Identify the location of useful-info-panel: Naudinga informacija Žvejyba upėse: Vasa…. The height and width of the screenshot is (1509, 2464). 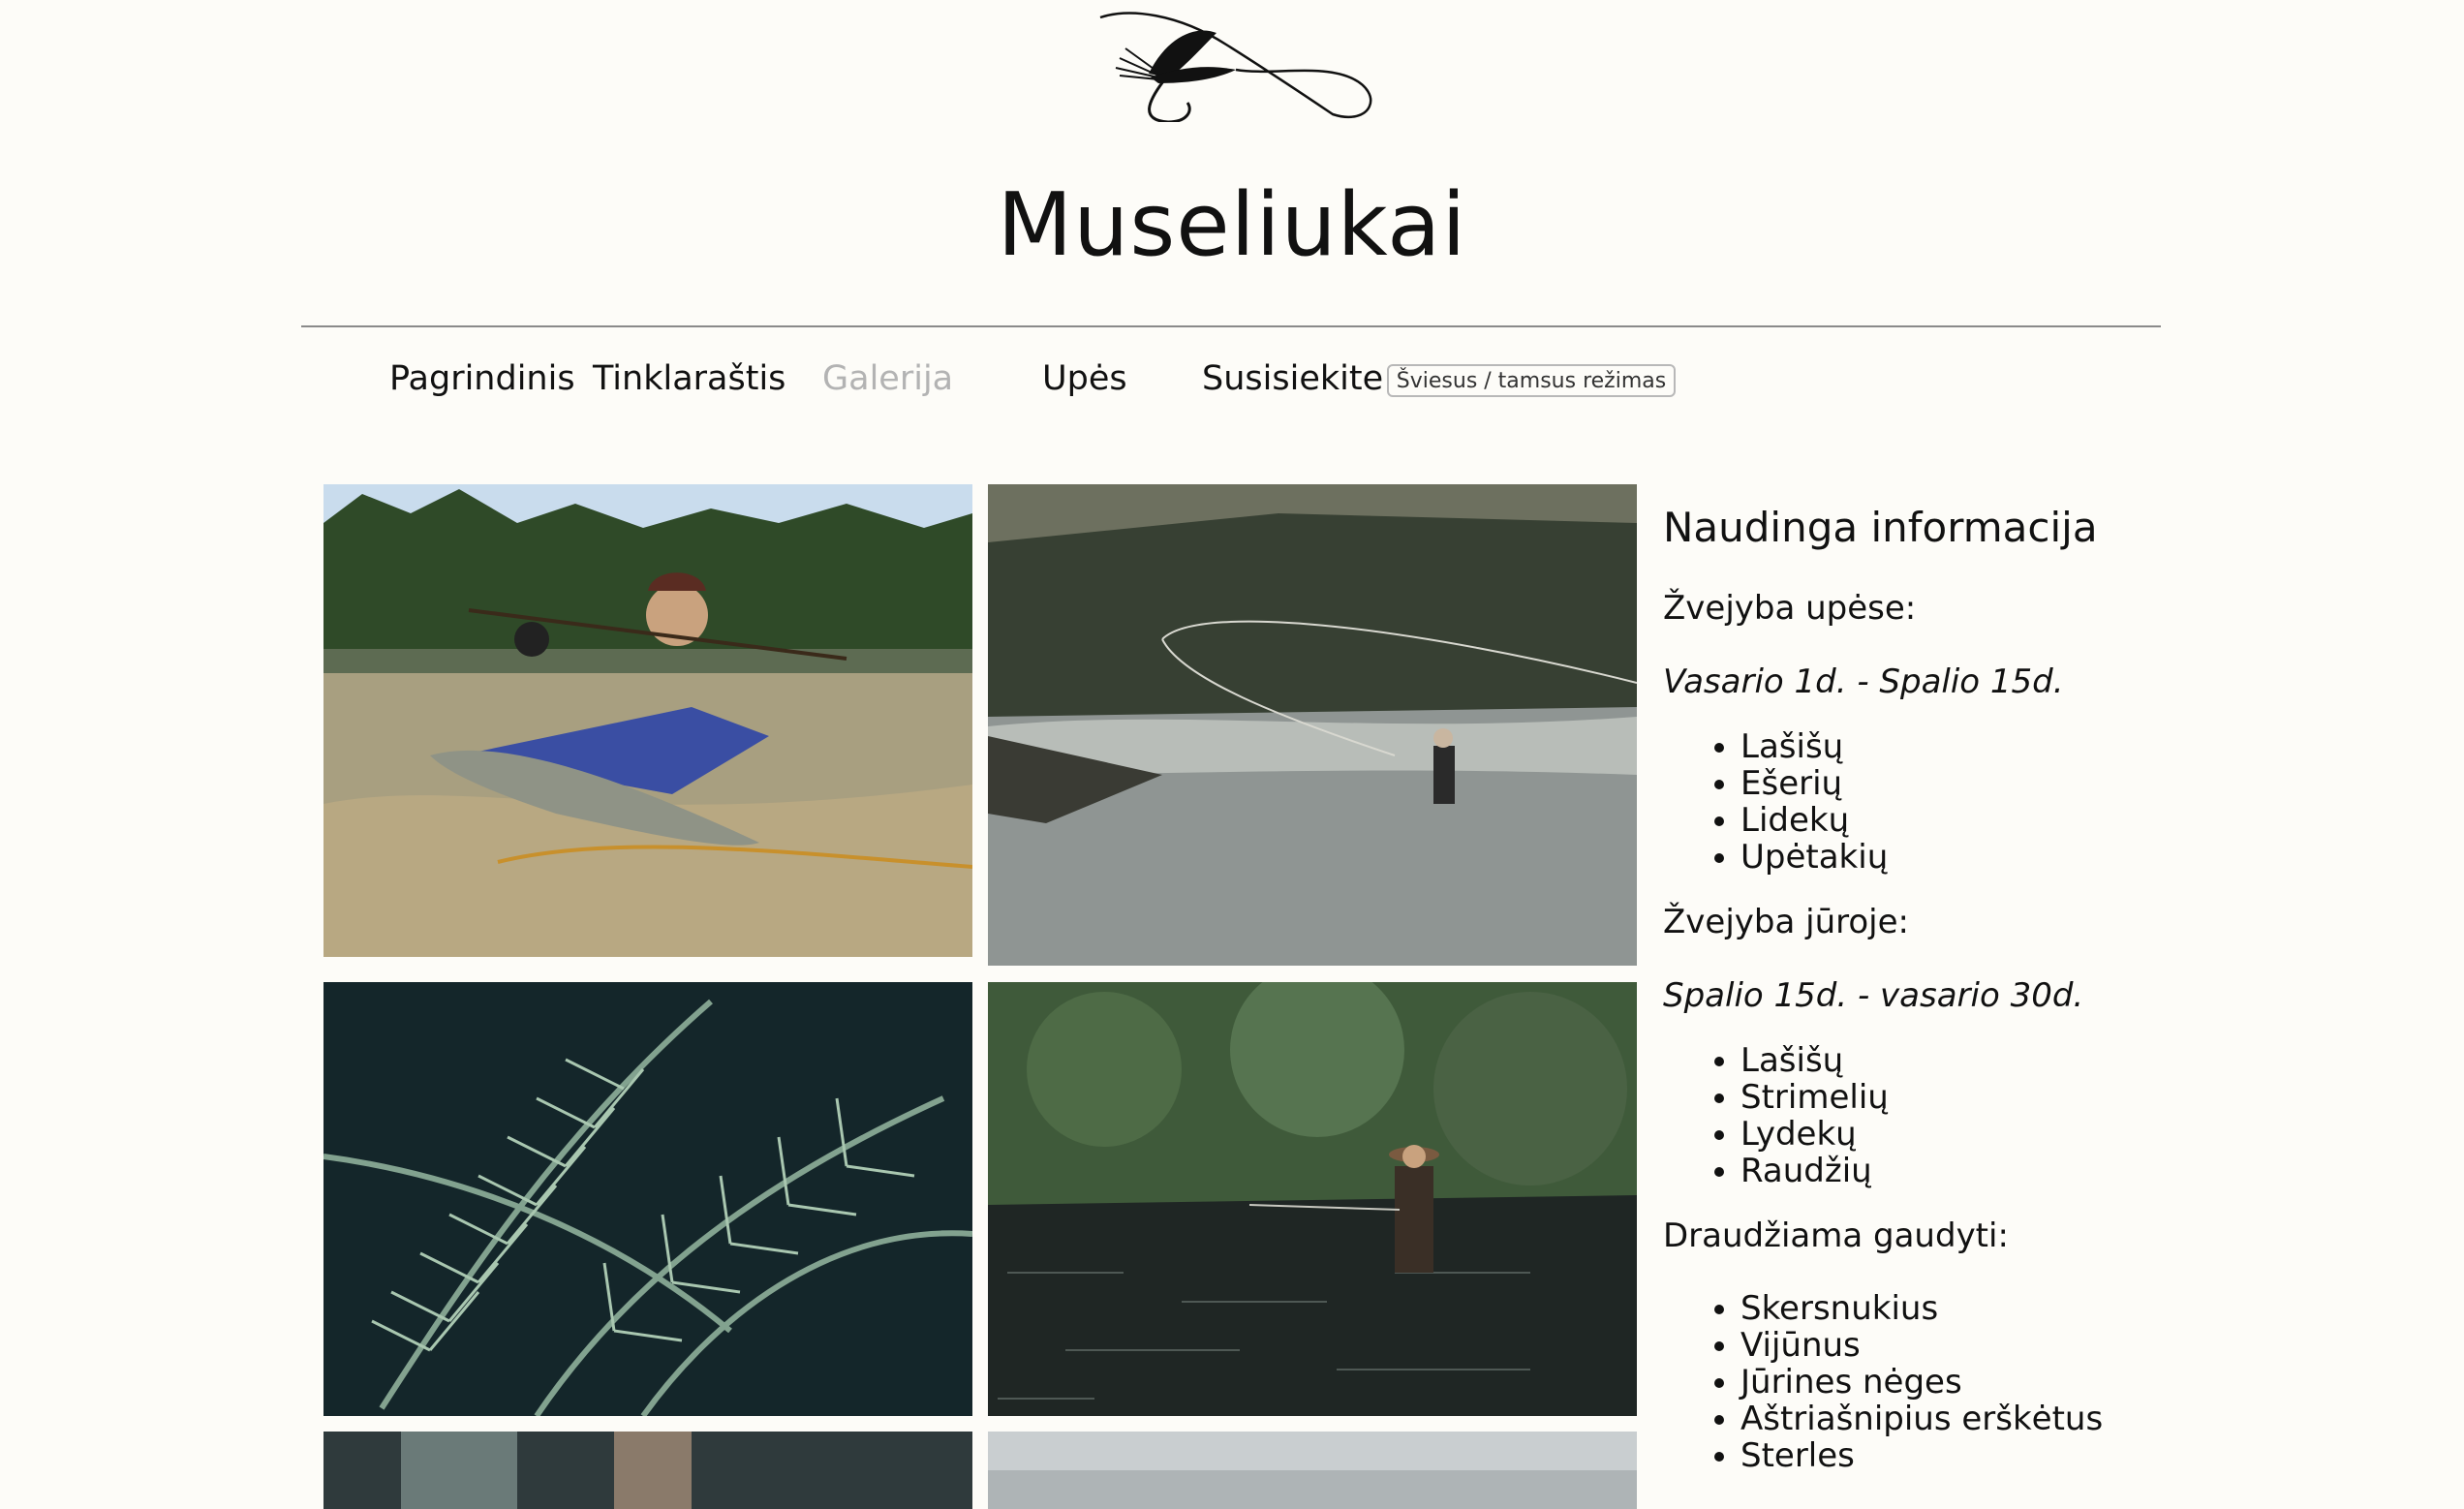
(1934, 997).